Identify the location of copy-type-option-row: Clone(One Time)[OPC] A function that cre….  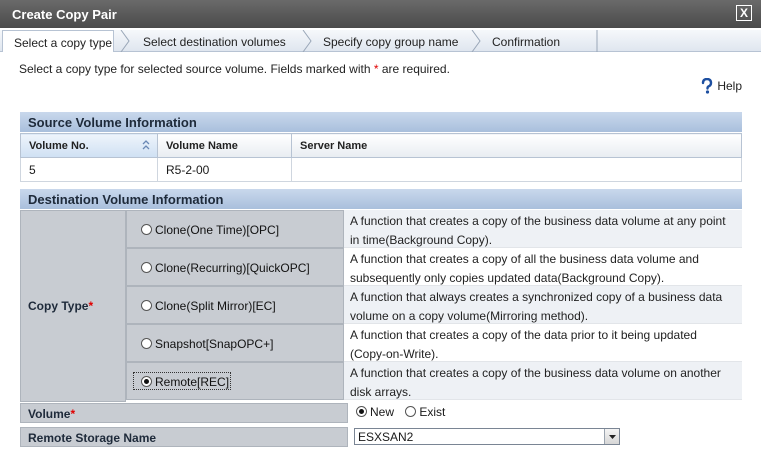
(434, 229).